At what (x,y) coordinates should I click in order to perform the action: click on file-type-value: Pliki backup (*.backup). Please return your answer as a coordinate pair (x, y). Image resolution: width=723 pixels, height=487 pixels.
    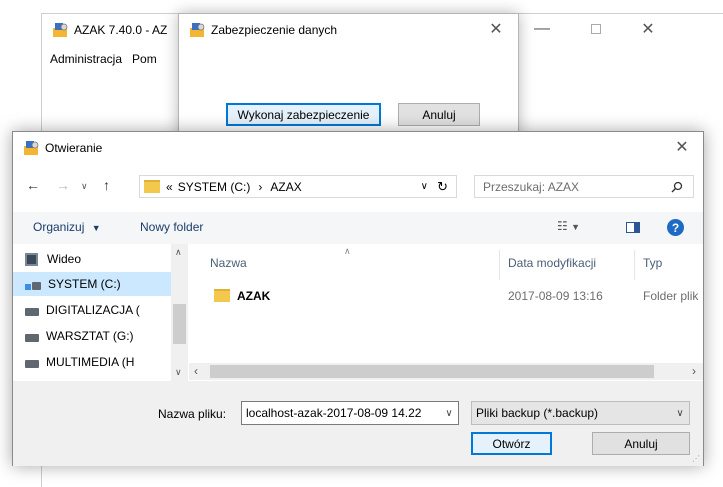
    Looking at the image, I should click on (537, 413).